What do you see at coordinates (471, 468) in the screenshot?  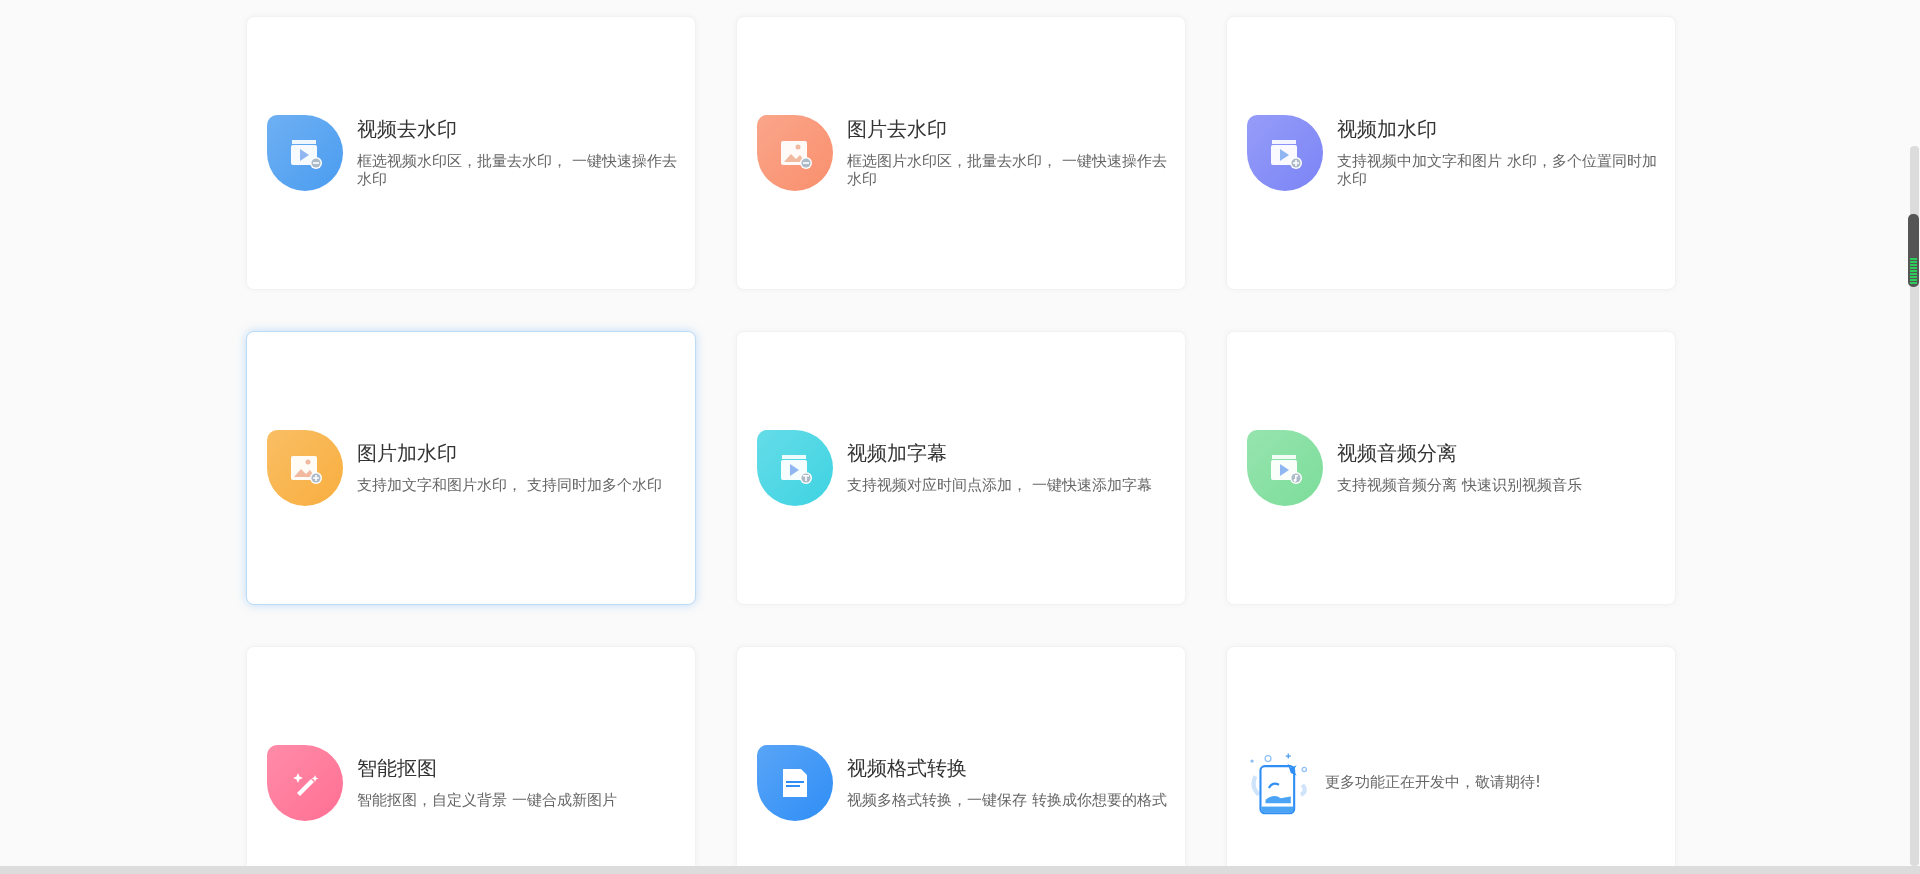 I see `feature-card: 图片加水印 支持加文字和图片水印， 支持同时加多个水印` at bounding box center [471, 468].